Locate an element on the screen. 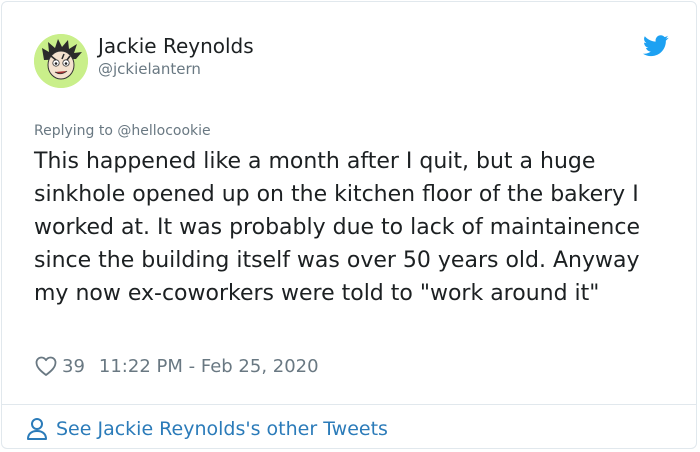 This screenshot has width=700, height=452. person-icon is located at coordinates (37, 429).